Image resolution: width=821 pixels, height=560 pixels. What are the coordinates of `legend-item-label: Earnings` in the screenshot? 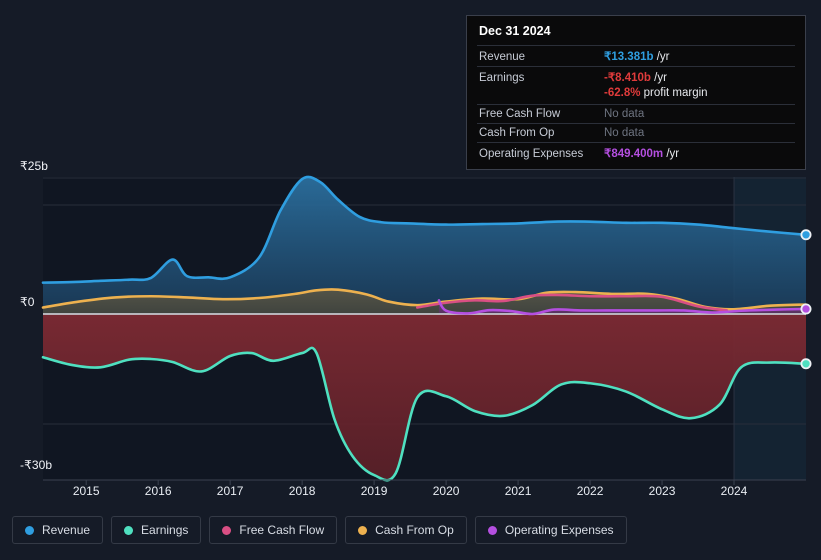 It's located at (165, 530).